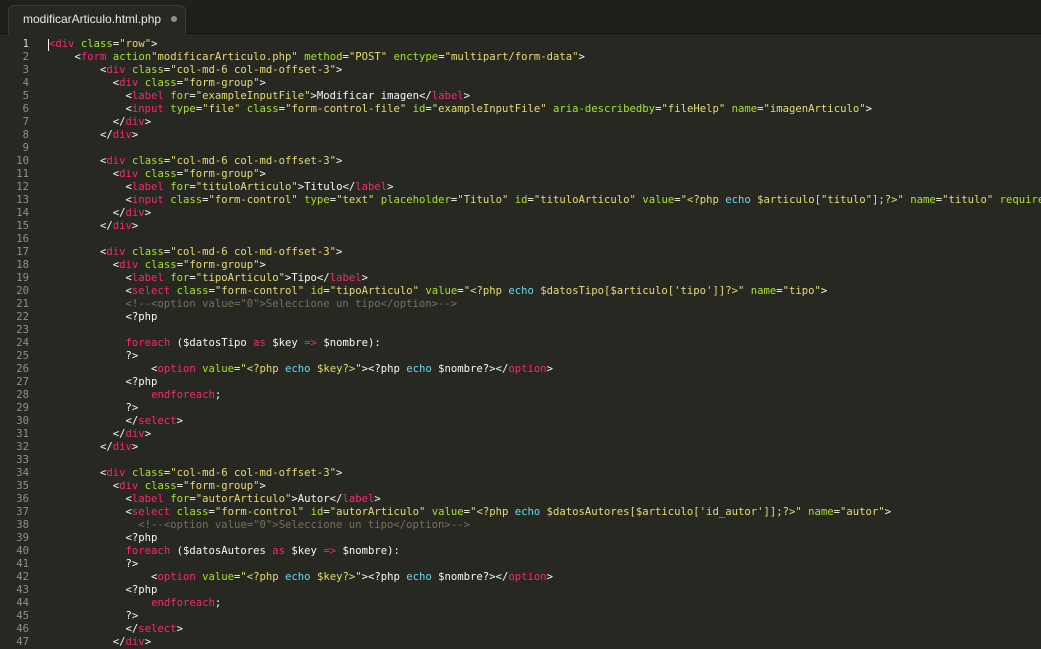 This screenshot has width=1041, height=649. Describe the element at coordinates (520, 616) in the screenshot. I see `code-line: 45 ?>` at that location.